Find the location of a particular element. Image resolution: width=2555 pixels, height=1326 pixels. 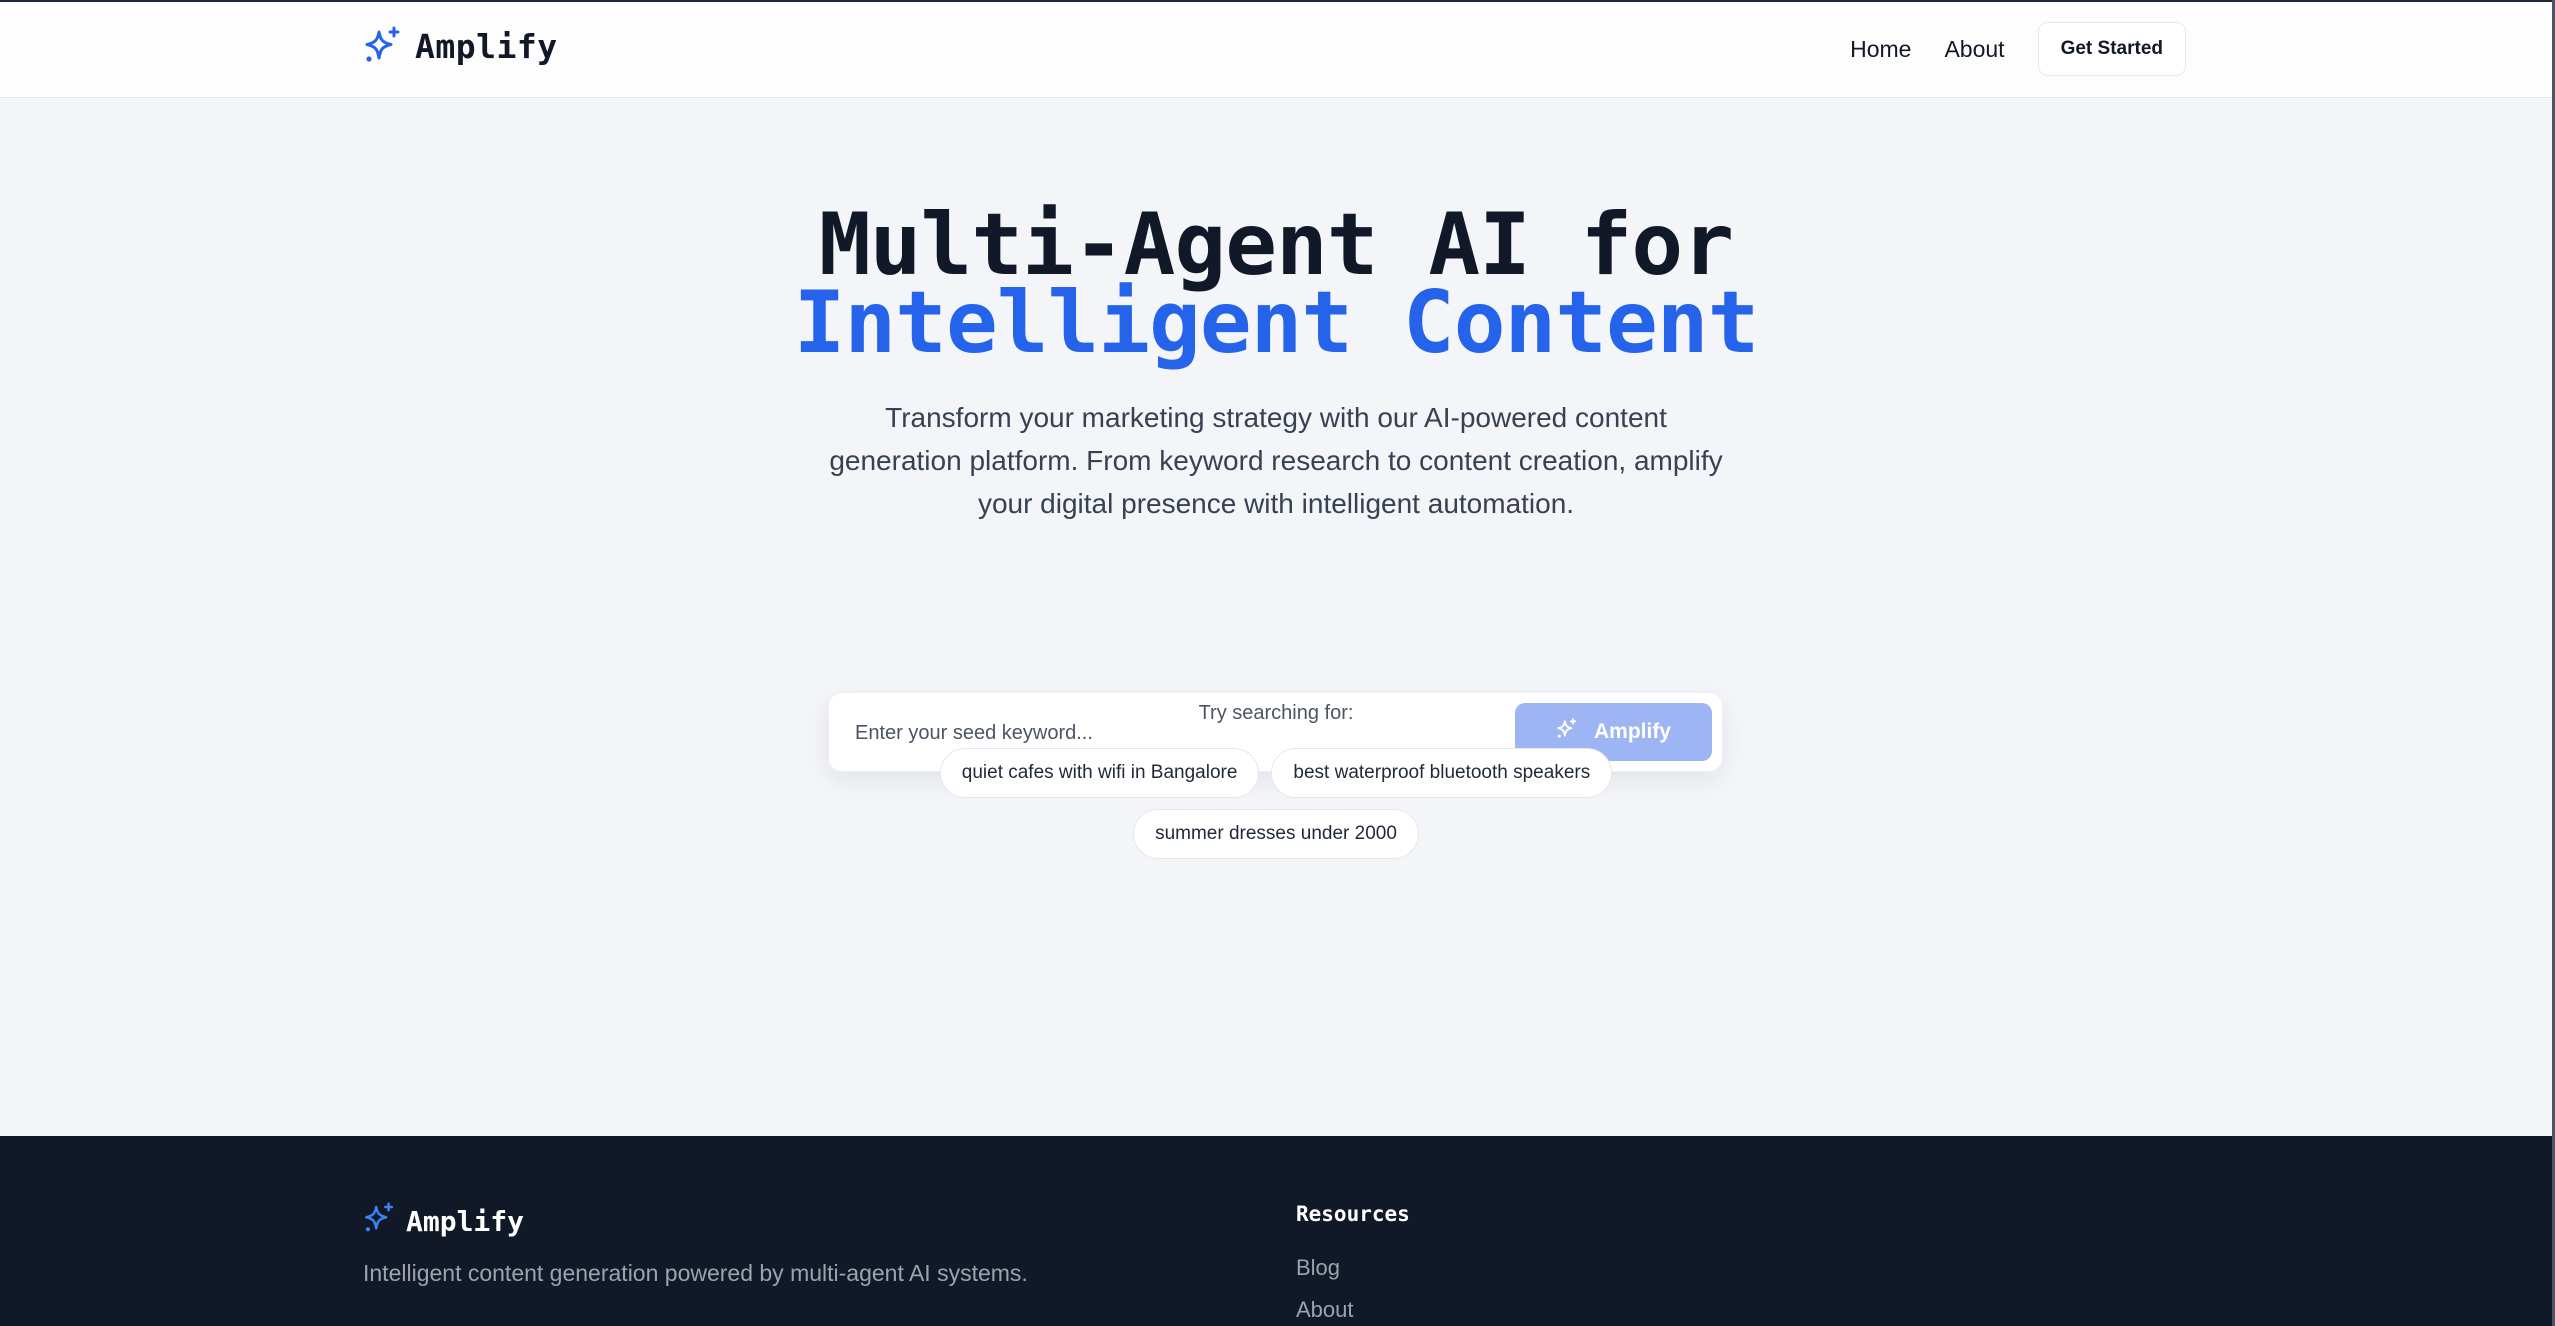

nav-home-link: Home is located at coordinates (1880, 49).